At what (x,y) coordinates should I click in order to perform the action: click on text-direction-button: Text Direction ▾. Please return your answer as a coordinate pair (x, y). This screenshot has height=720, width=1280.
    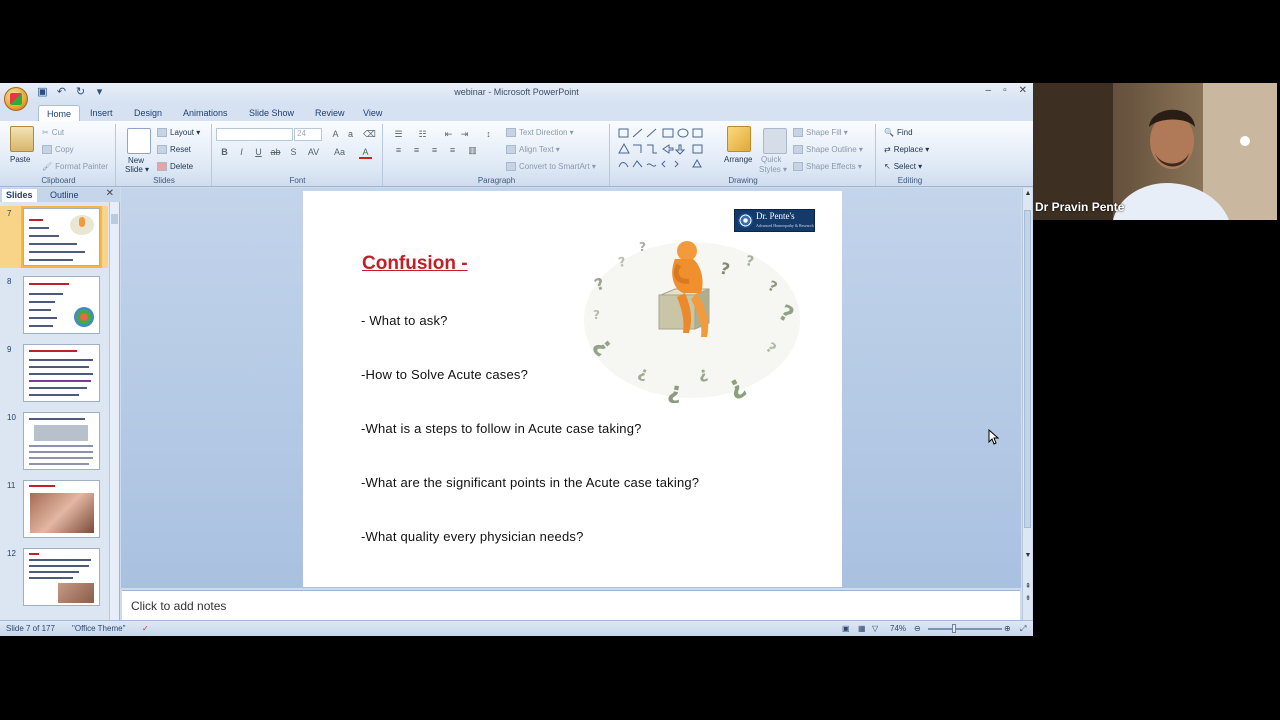
    Looking at the image, I should click on (540, 132).